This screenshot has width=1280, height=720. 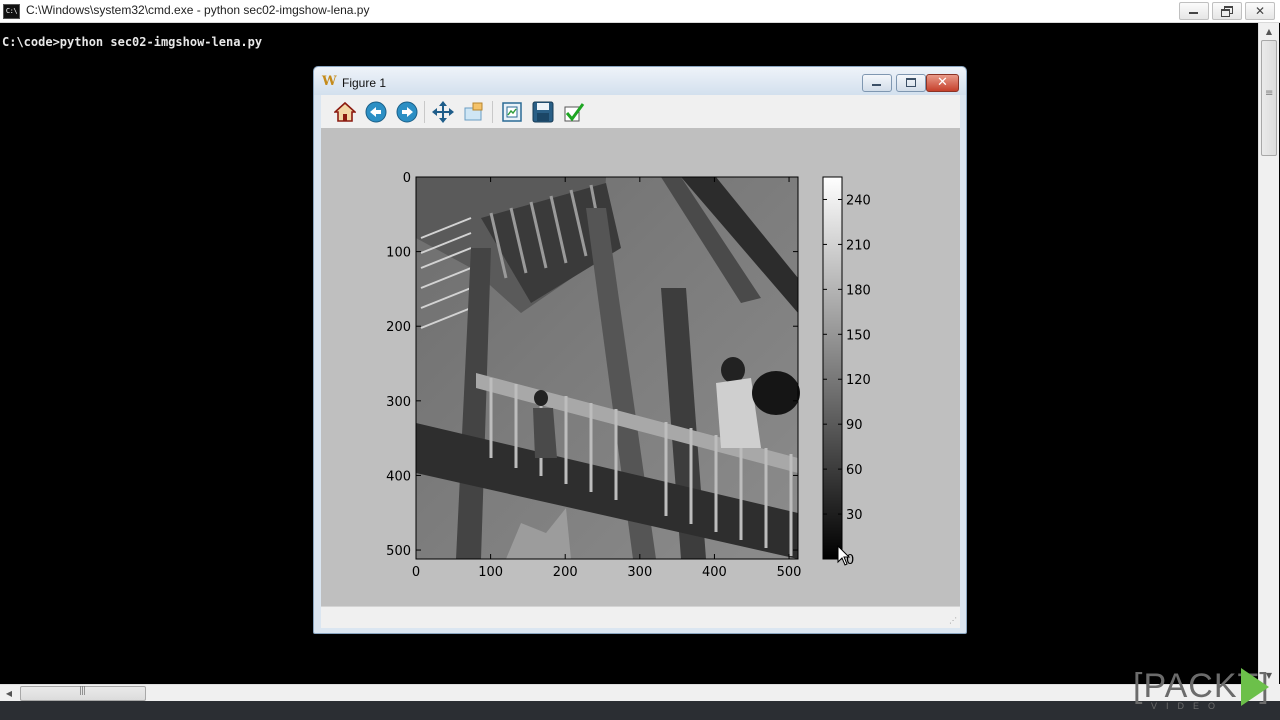 I want to click on y-tick-label: 500, so click(x=398, y=551).